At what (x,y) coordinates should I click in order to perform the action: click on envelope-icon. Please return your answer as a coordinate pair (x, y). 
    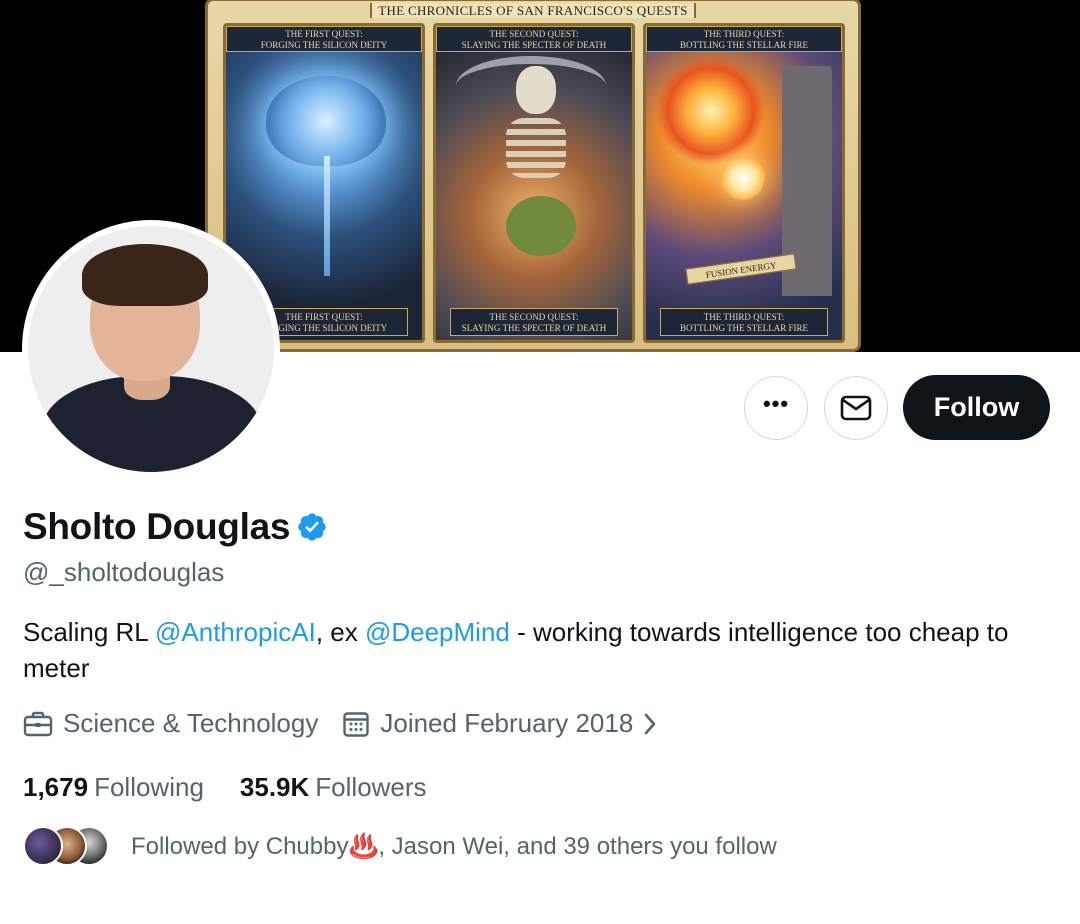
    Looking at the image, I should click on (856, 408).